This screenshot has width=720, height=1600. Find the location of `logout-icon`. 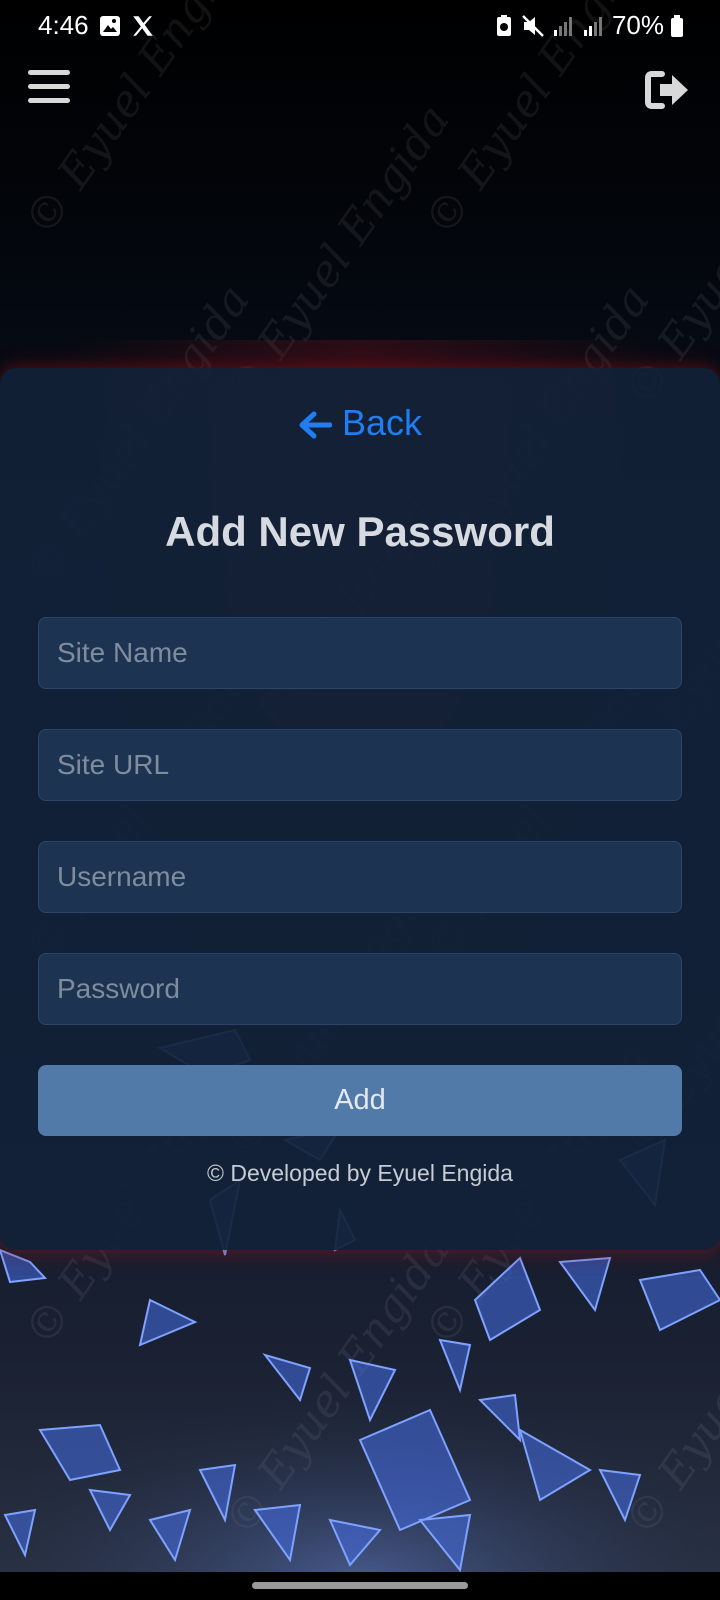

logout-icon is located at coordinates (667, 90).